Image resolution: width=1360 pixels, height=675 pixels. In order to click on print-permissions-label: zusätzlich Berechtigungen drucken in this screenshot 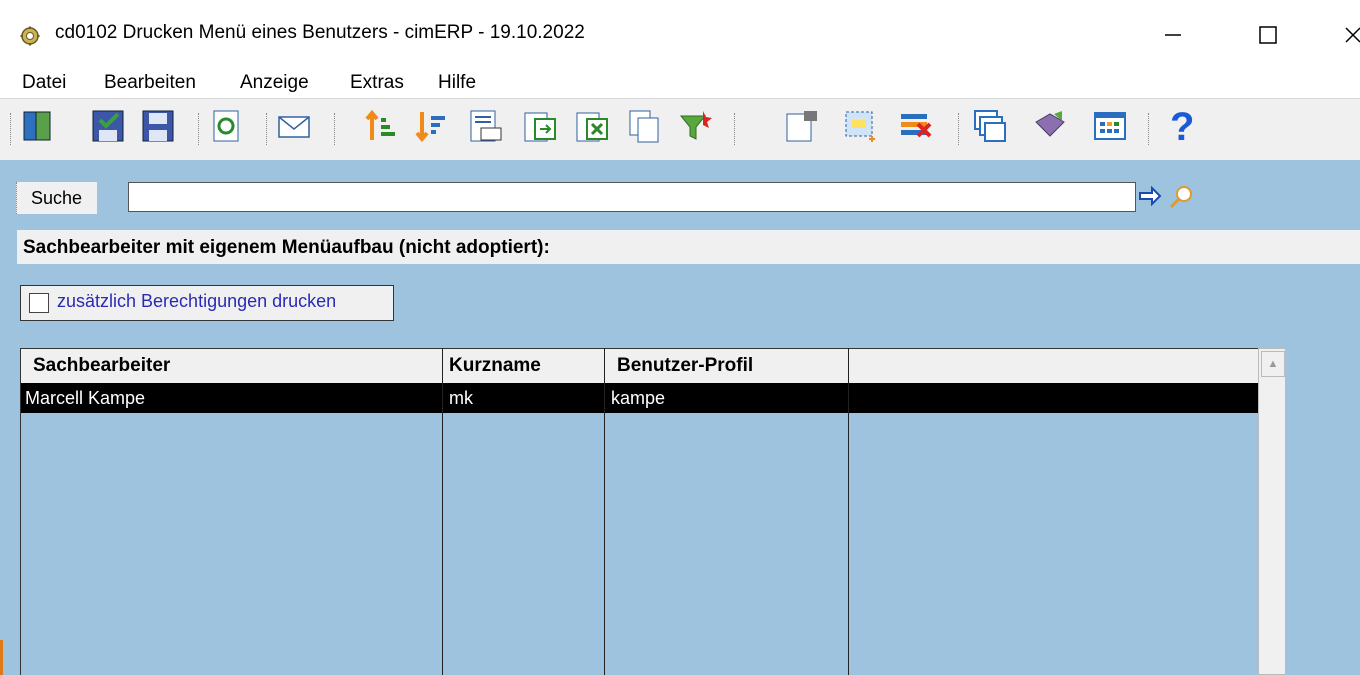, I will do `click(196, 301)`.